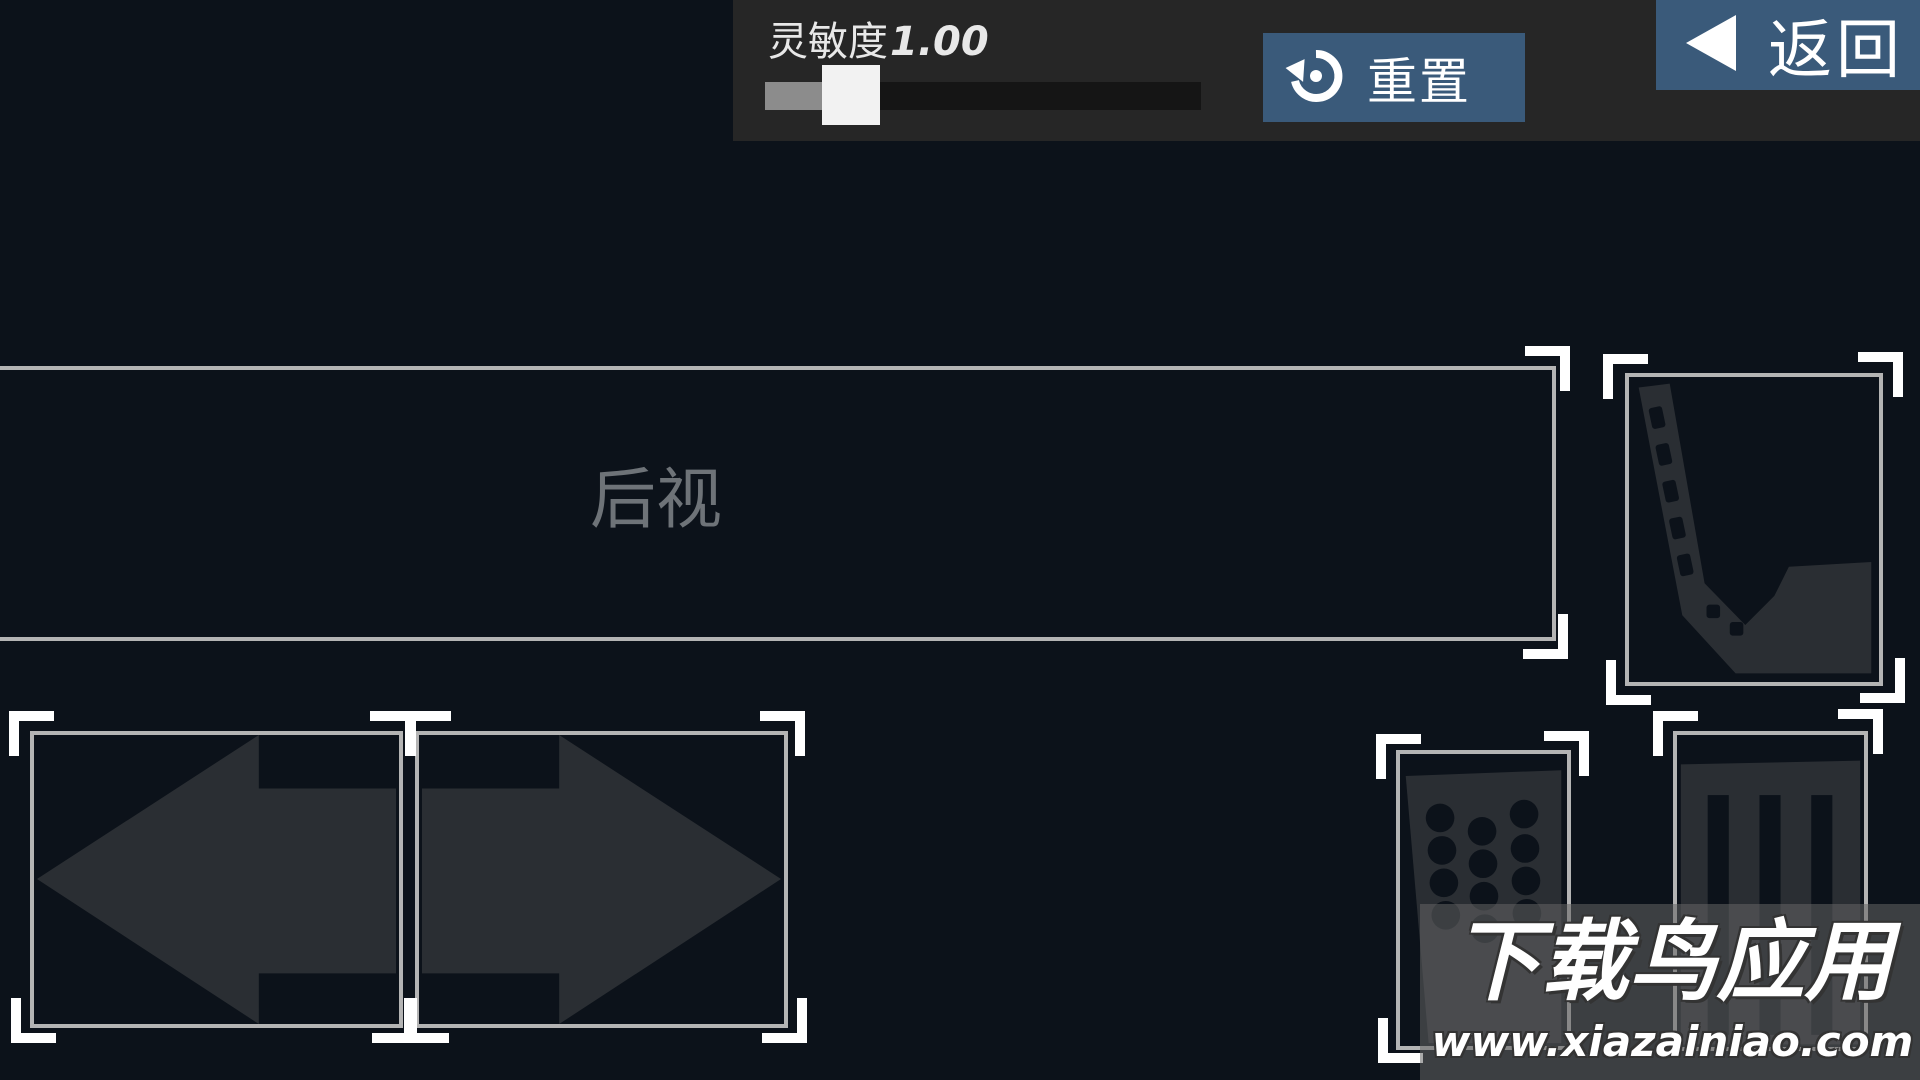  Describe the element at coordinates (793, 96) in the screenshot. I see `sensitivity-slider-fill` at that location.